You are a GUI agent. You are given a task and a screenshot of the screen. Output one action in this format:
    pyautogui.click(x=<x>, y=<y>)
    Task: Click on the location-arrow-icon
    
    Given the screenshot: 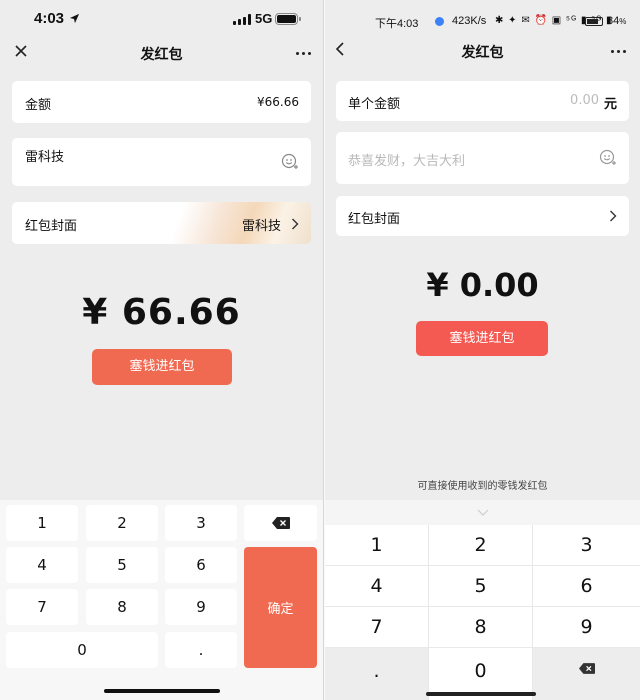 What is the action you would take?
    pyautogui.click(x=74, y=18)
    